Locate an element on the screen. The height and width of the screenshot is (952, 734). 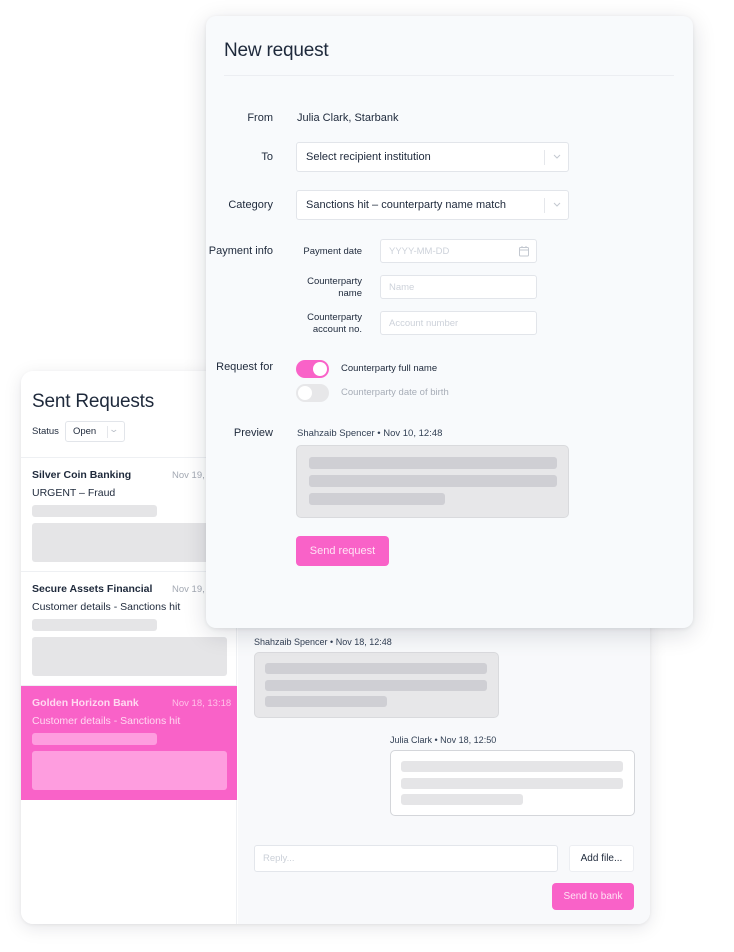
status-filter: Status Open ⌄ is located at coordinates (78, 431).